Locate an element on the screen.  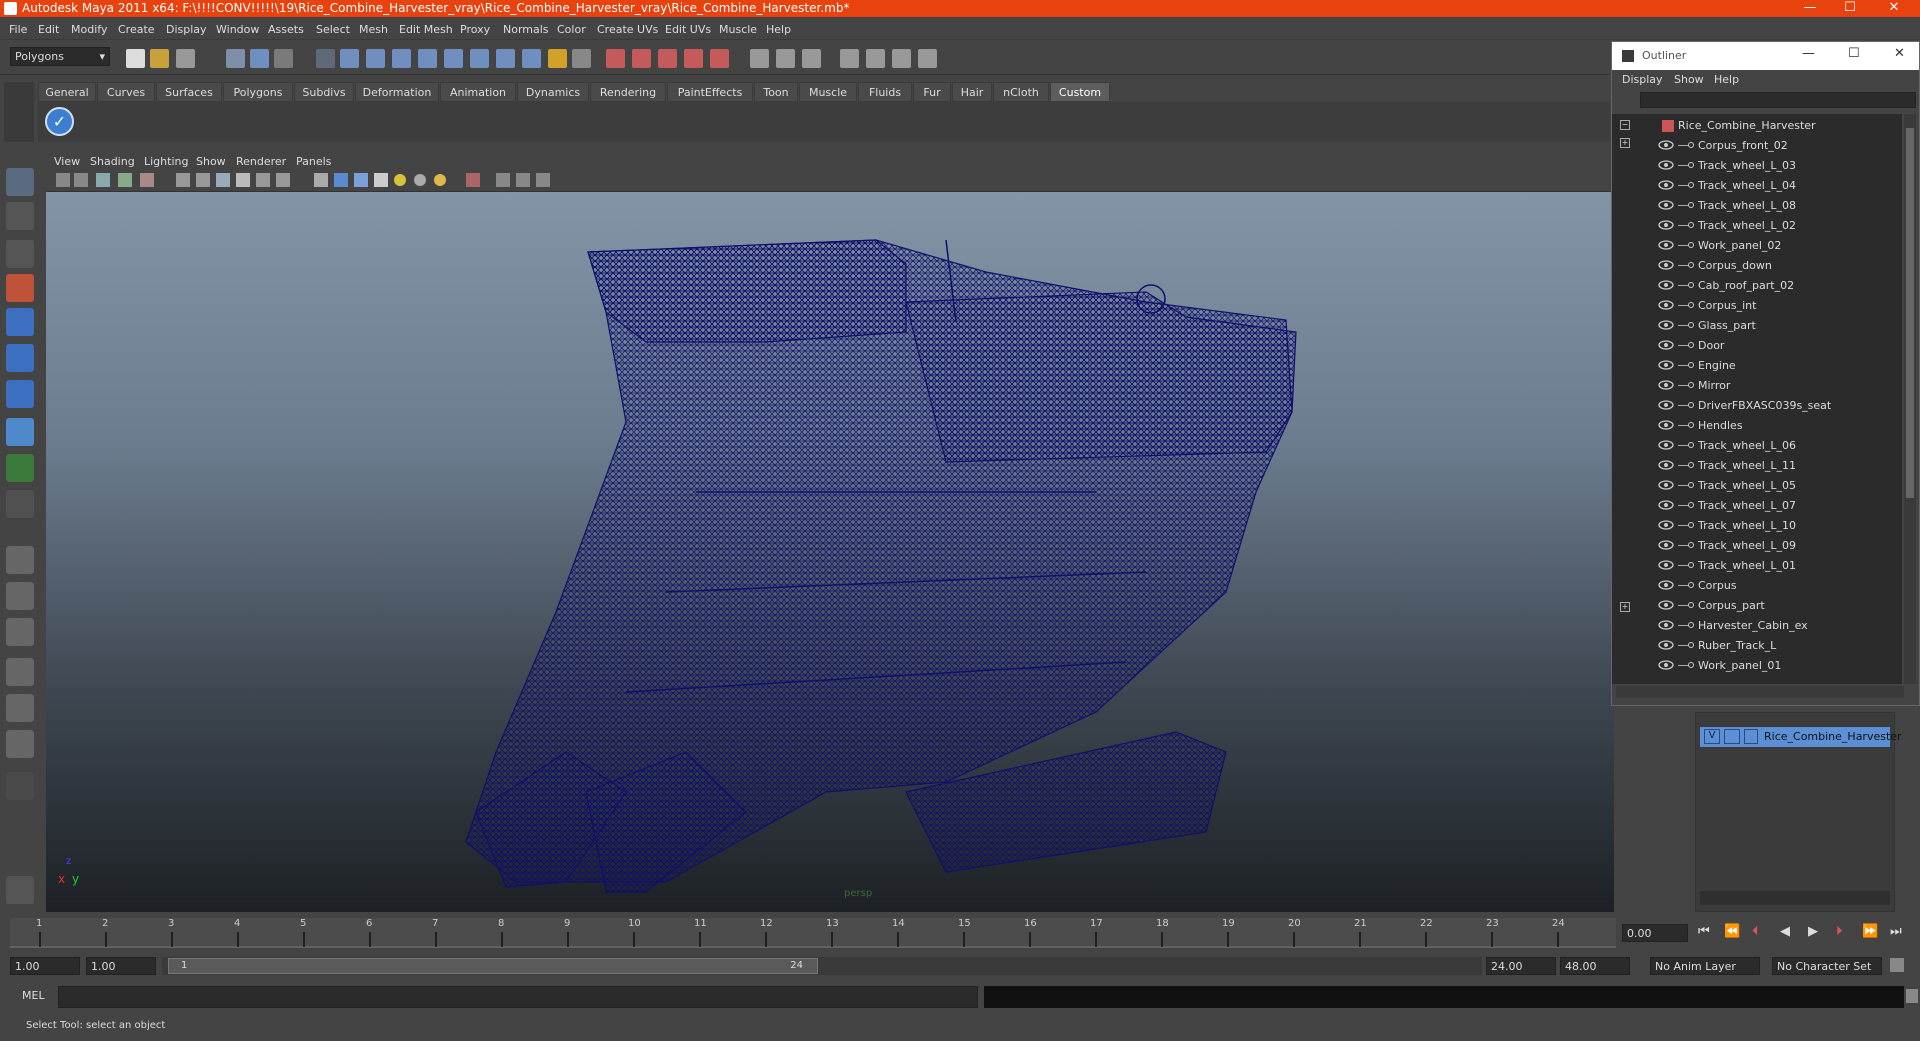
snap-curve-icon is located at coordinates (375, 58).